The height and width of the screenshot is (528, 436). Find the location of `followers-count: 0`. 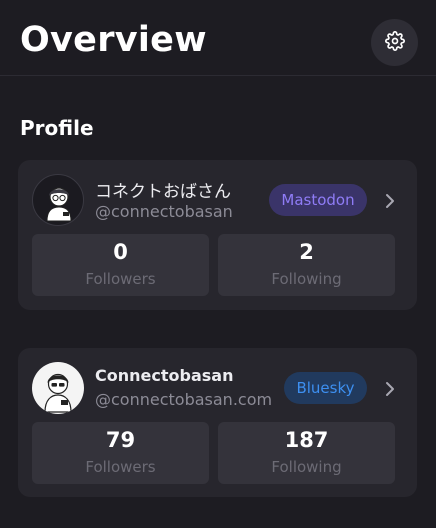

followers-count: 0 is located at coordinates (120, 252).